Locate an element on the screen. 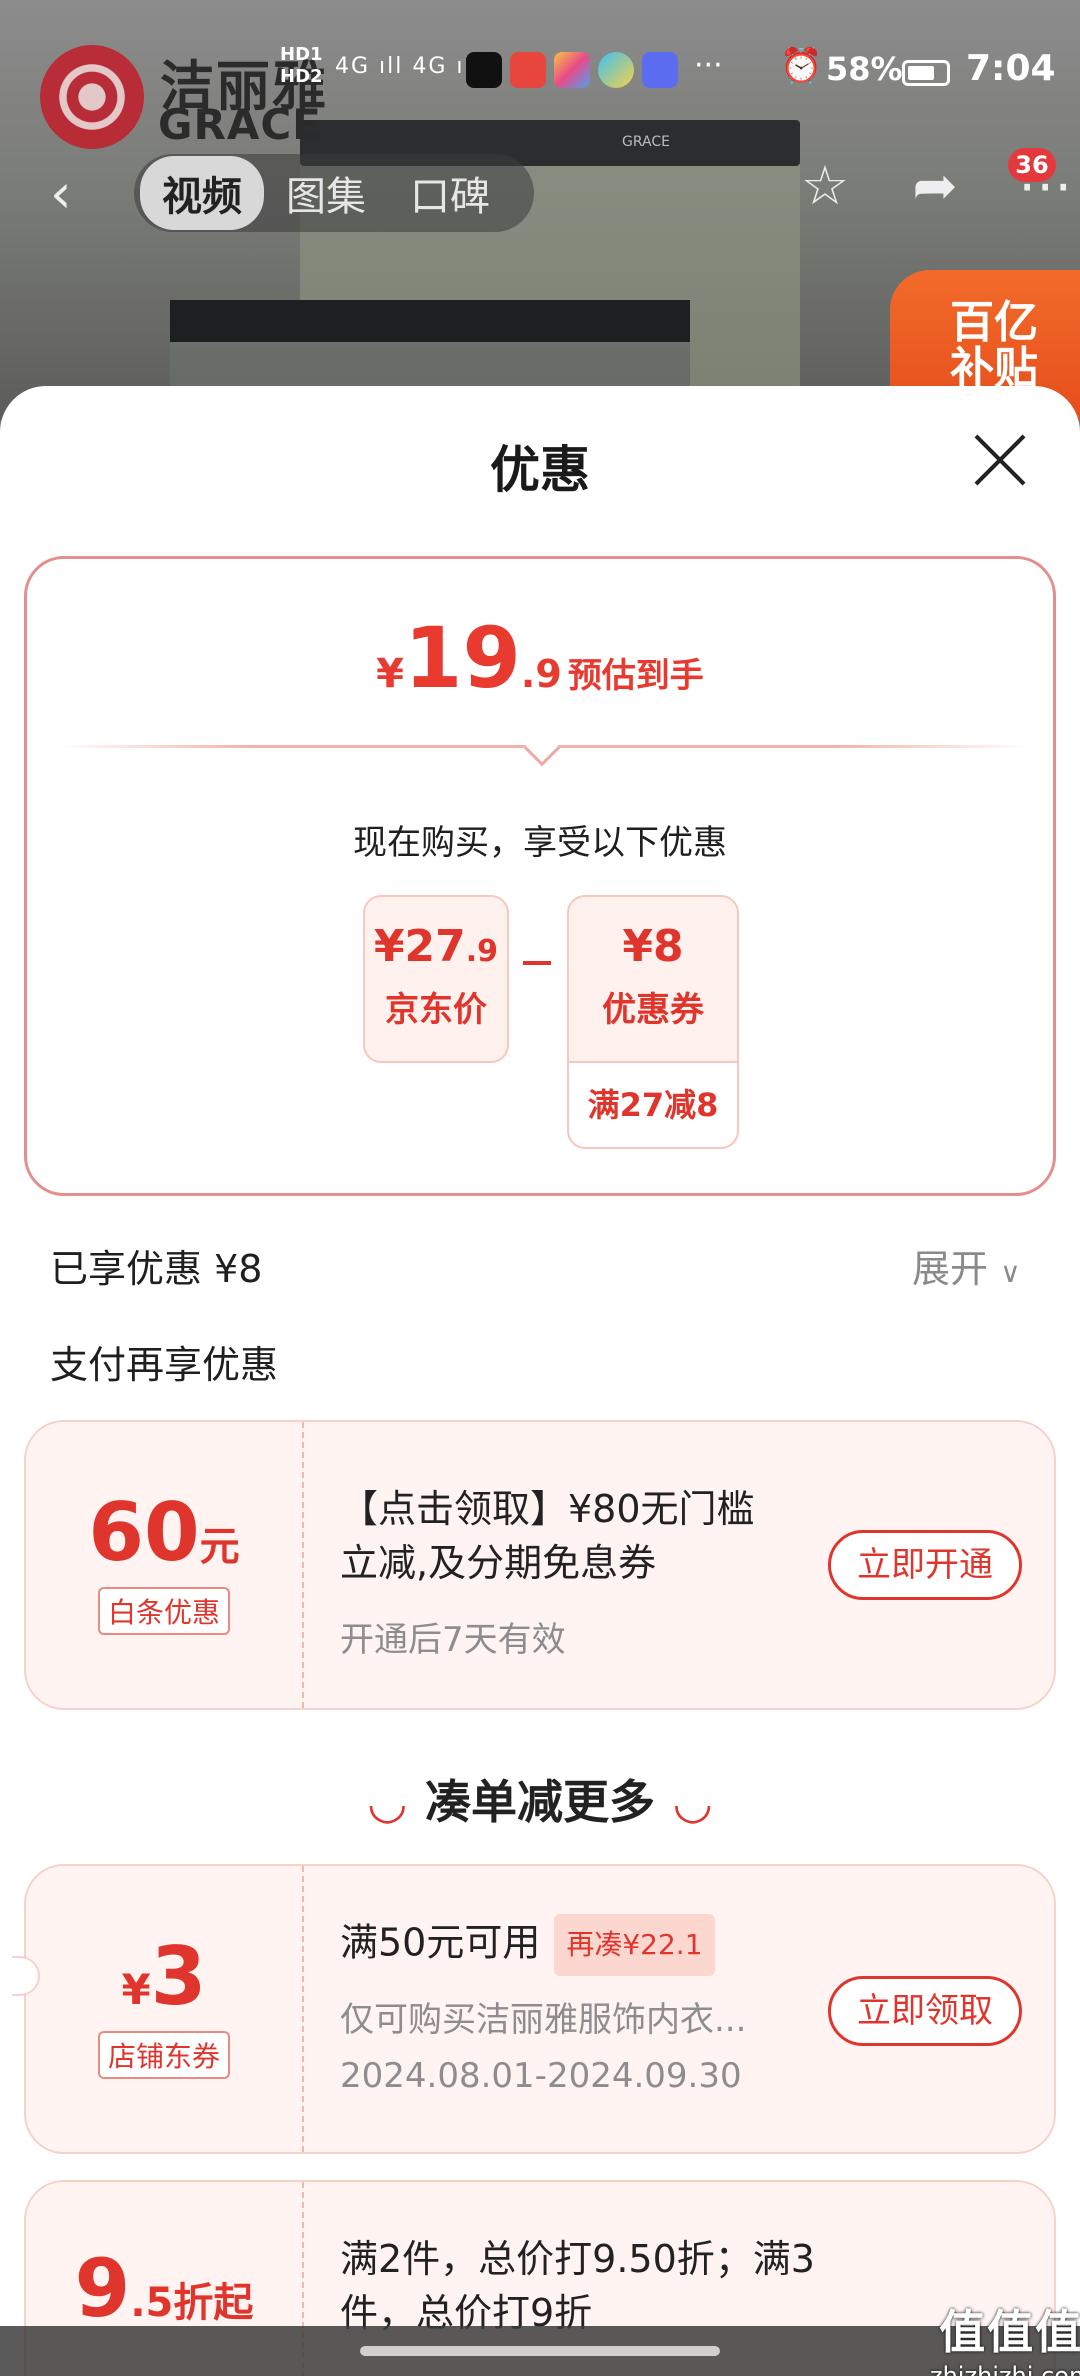  enjoyed-discount: 已享优惠 ¥8 is located at coordinates (156, 1269).